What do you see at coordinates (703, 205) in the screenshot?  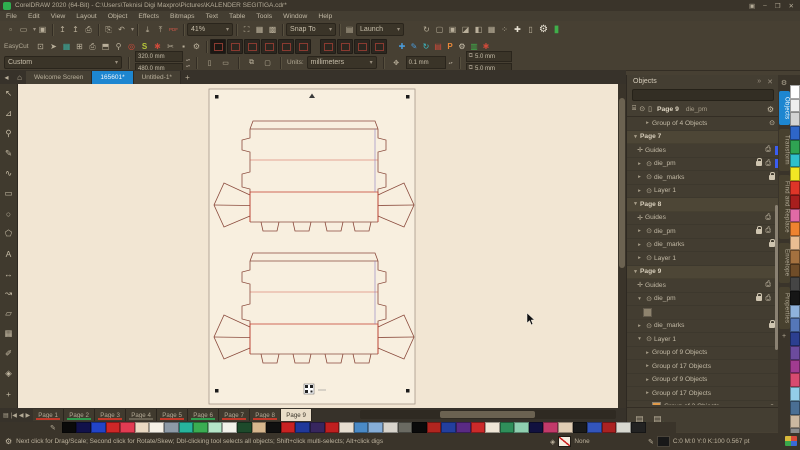 I see `tree-row-page8: ▾ Page 8` at bounding box center [703, 205].